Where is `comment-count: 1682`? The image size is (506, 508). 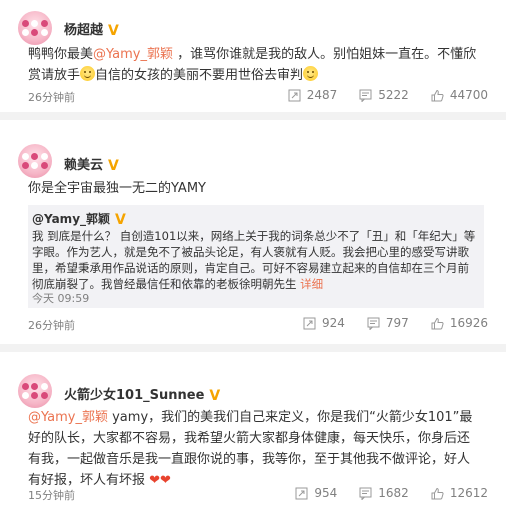
comment-count: 1682 is located at coordinates (393, 493).